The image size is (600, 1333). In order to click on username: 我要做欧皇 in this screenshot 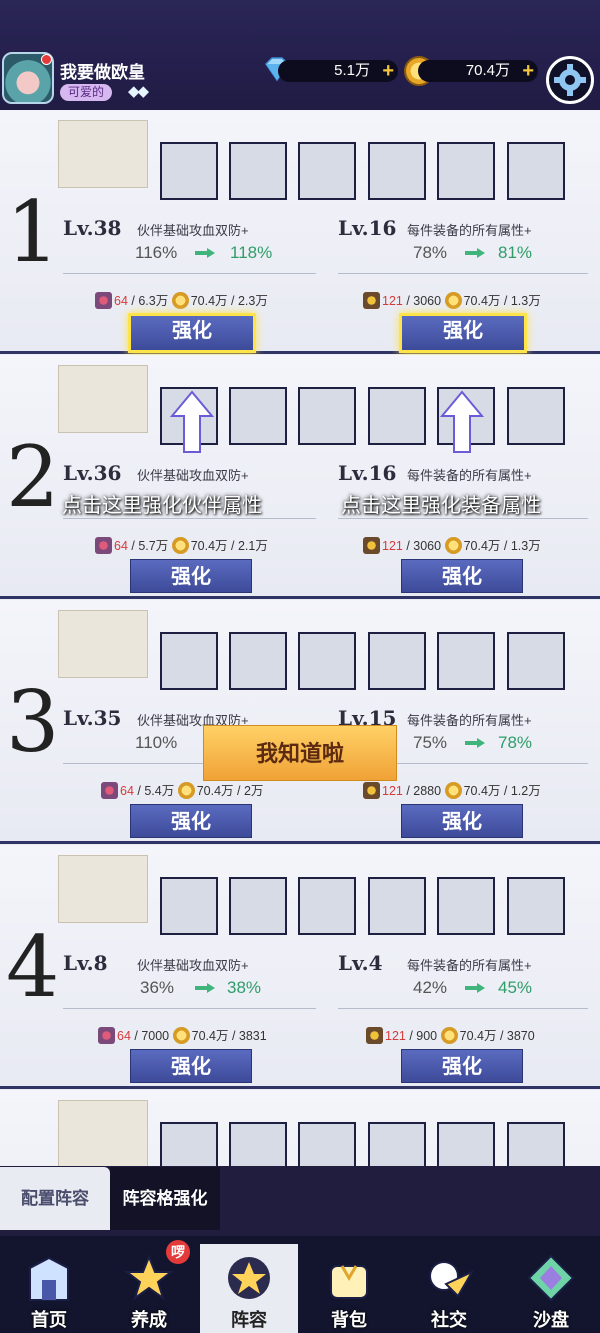, I will do `click(102, 72)`.